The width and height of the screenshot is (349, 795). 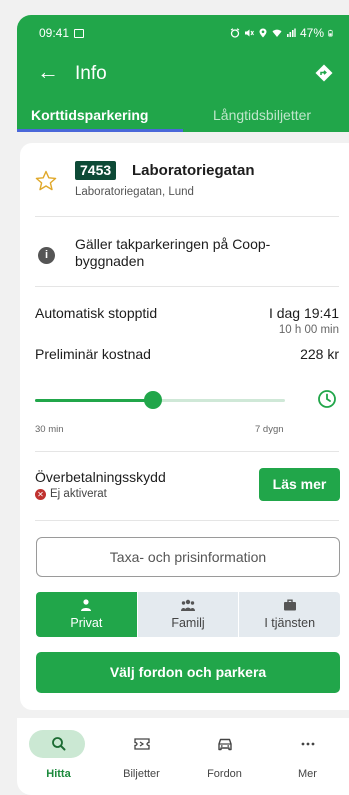 What do you see at coordinates (249, 33) in the screenshot?
I see `mute-icon` at bounding box center [249, 33].